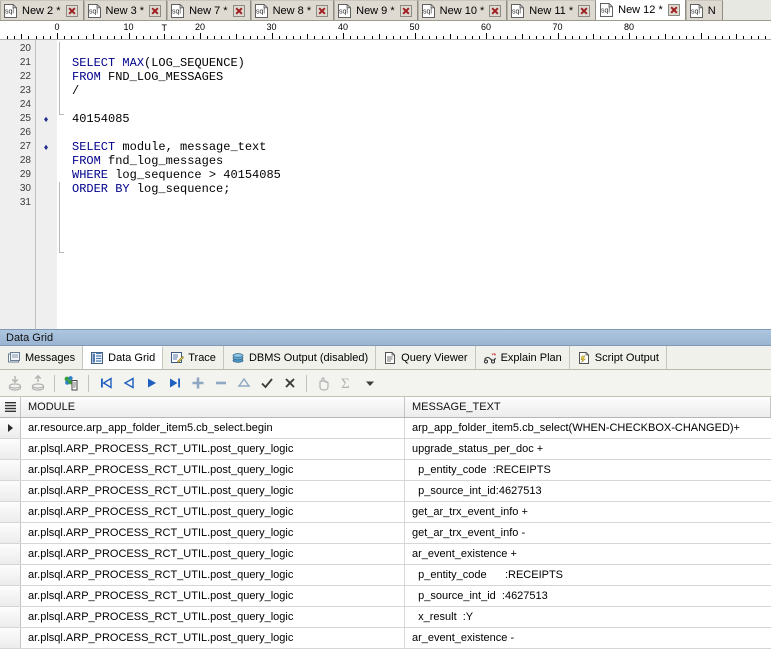  I want to click on results-tab-messages: Messages, so click(42, 357).